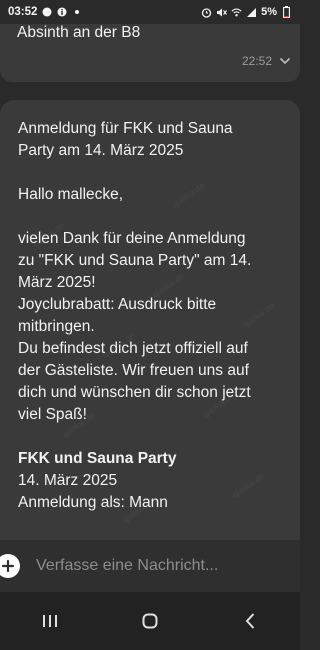  I want to click on recent-apps-icon, so click(50, 621).